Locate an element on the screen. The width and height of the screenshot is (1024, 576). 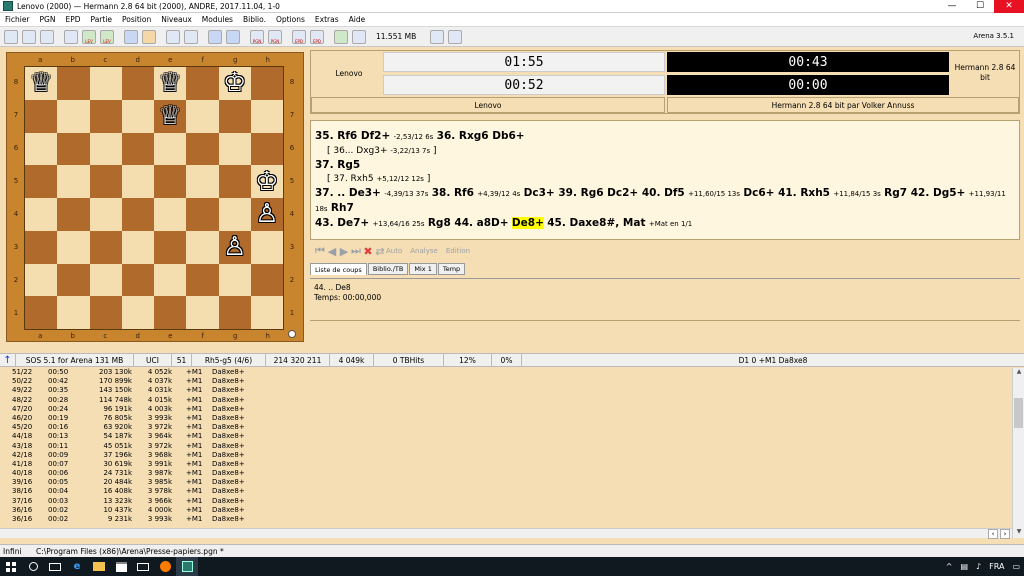
move-text: Rg7 42. Dg5+ is located at coordinates (924, 193).